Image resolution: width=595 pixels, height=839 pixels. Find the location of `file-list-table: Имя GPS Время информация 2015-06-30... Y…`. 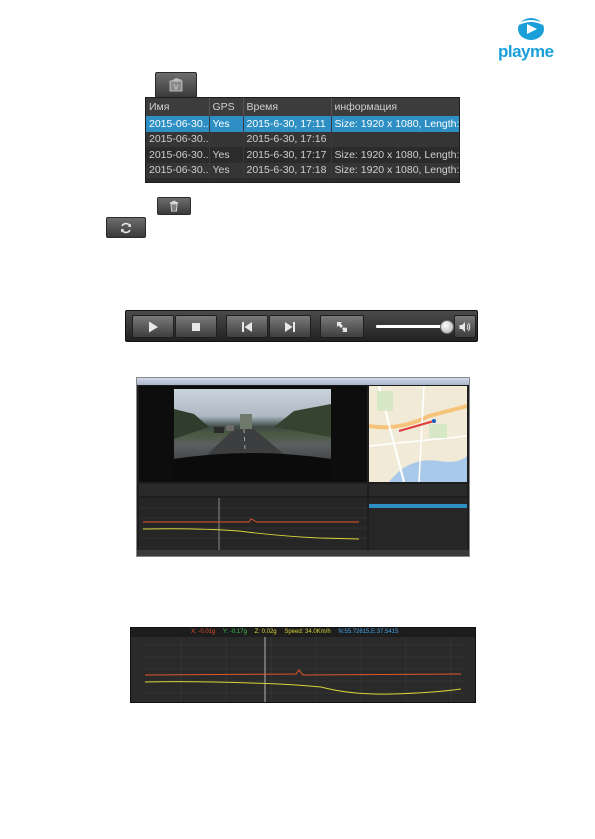

file-list-table: Имя GPS Время информация 2015-06-30... Y… is located at coordinates (302, 140).